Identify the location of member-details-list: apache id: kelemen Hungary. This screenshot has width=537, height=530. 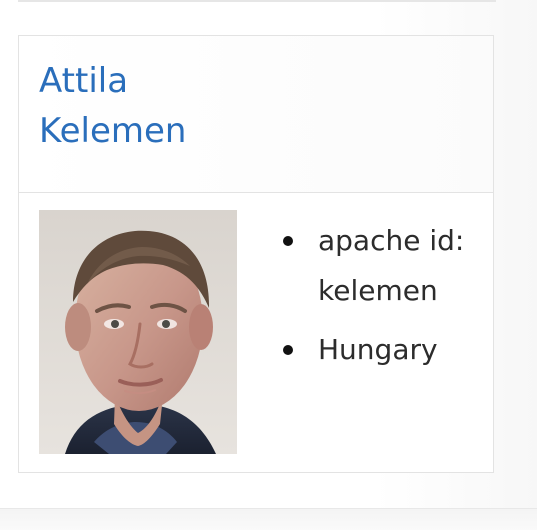
(383, 300).